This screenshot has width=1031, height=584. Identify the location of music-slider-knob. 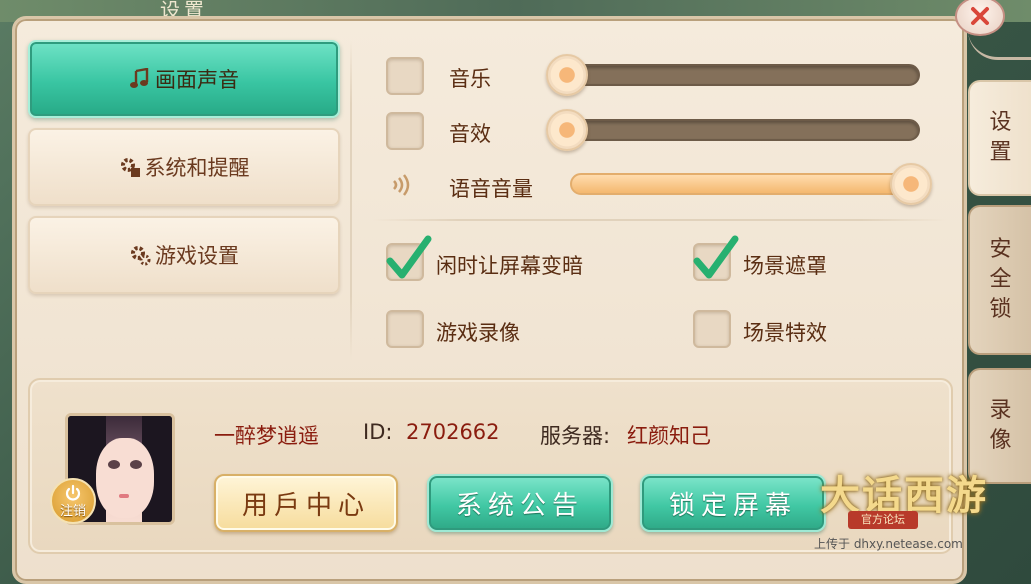
(567, 75).